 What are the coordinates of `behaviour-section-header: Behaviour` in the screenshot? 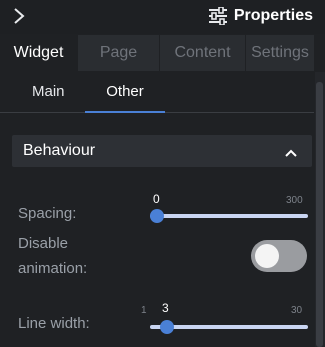 It's located at (162, 151).